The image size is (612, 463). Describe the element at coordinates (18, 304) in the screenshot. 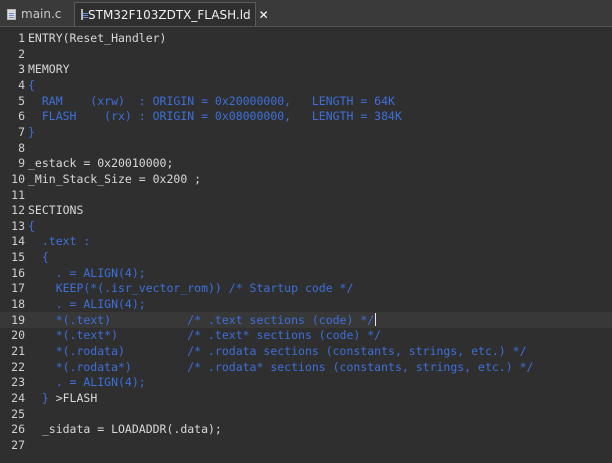

I see `line-number: 18` at that location.